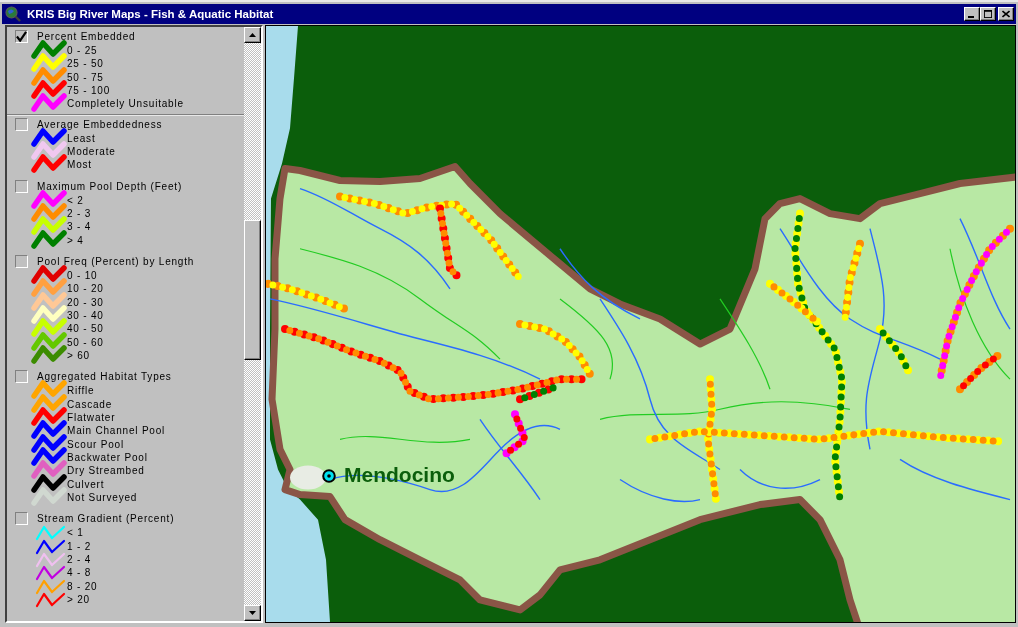  Describe the element at coordinates (95, 444) in the screenshot. I see `class-label: Scour Pool` at that location.